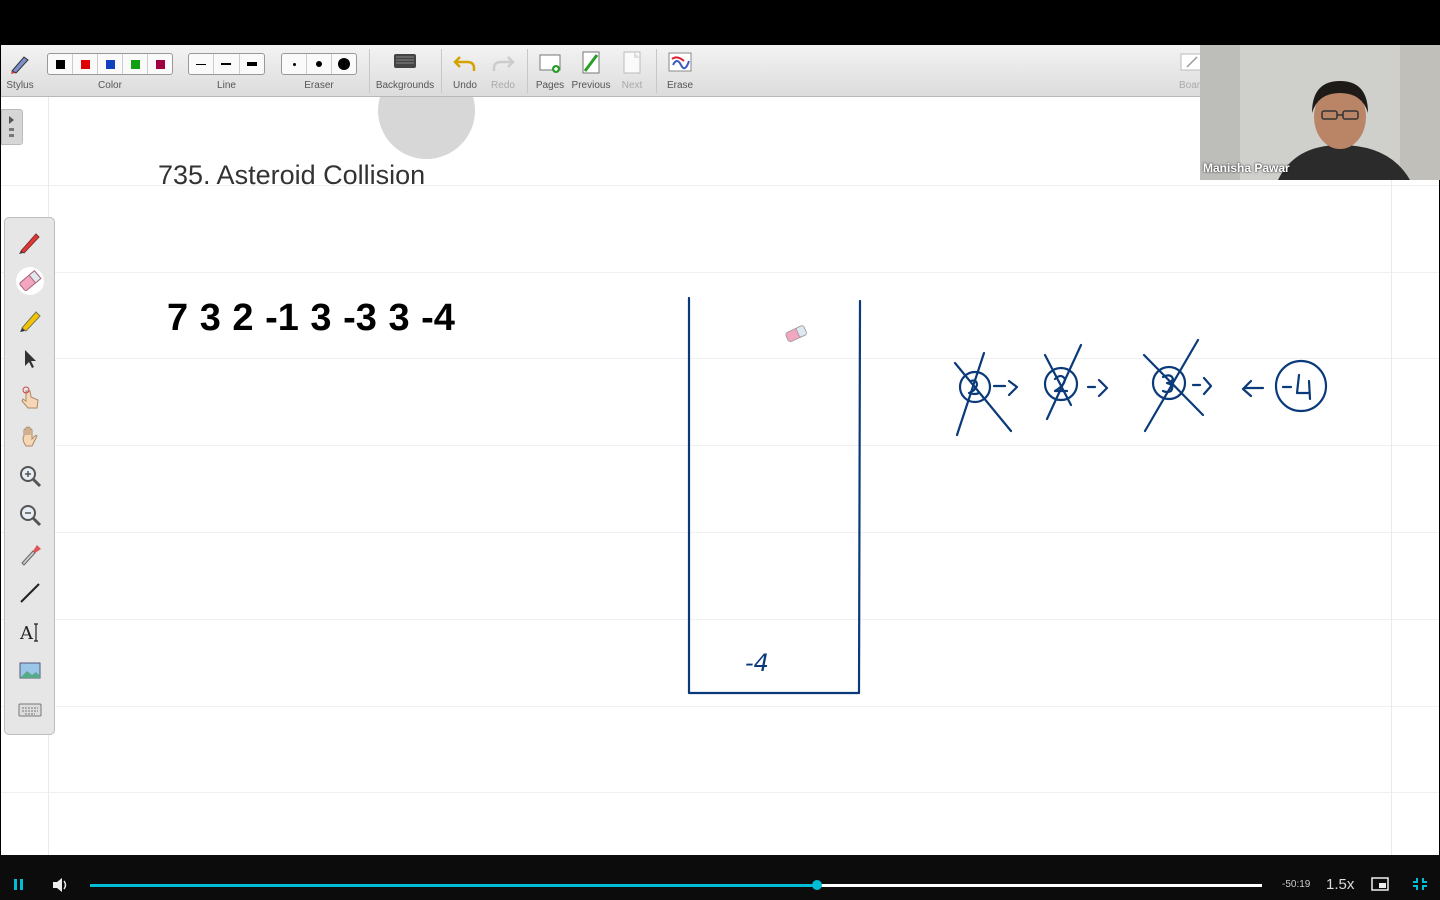  I want to click on board-button: Boar, so click(1187, 71).